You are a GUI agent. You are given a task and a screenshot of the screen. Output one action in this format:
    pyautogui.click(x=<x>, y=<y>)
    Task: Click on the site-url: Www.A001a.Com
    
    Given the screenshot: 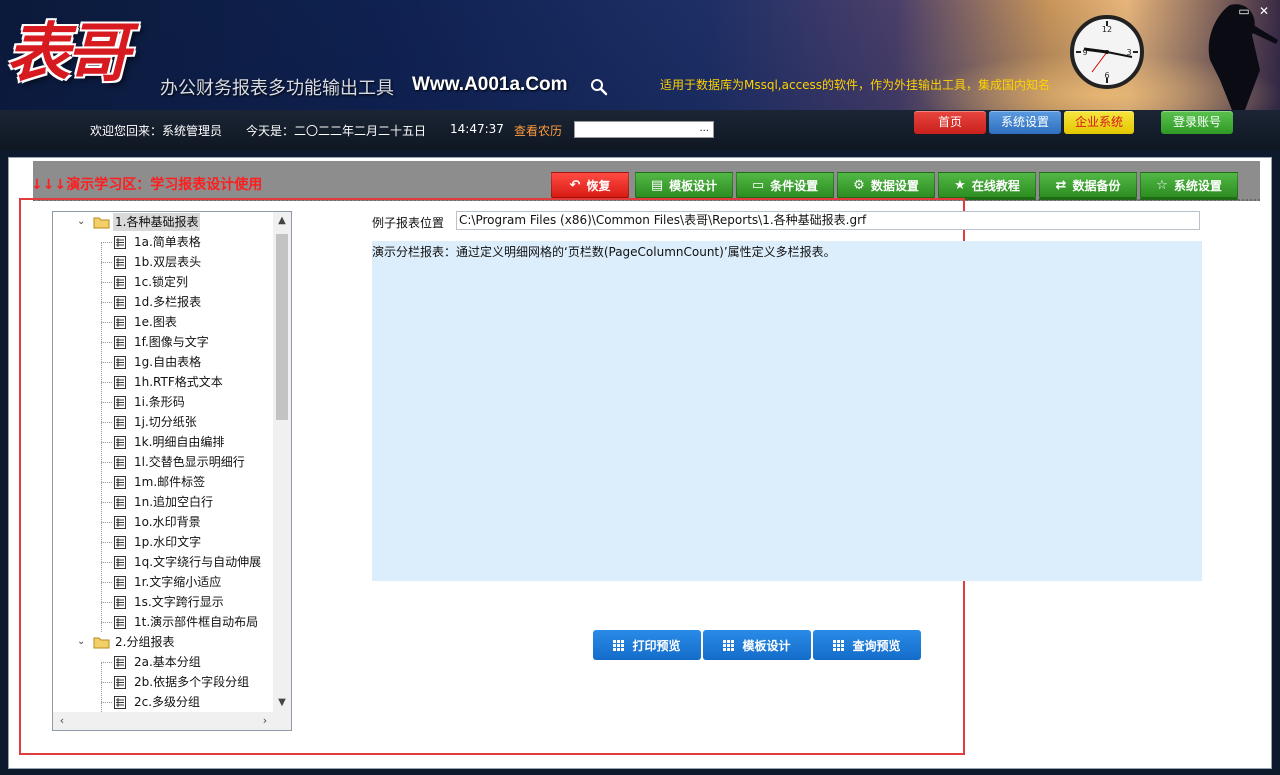 What is the action you would take?
    pyautogui.click(x=490, y=85)
    